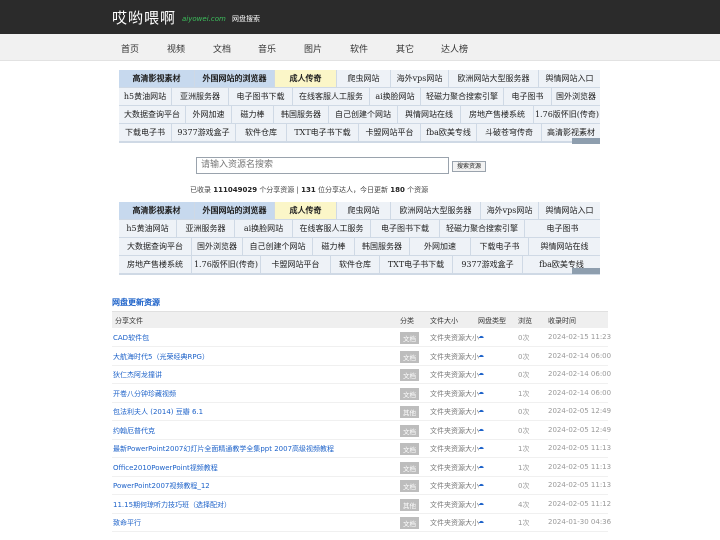  I want to click on resource-link: 包法利夫人 (2014) 豆瓣 6.1, so click(158, 412).